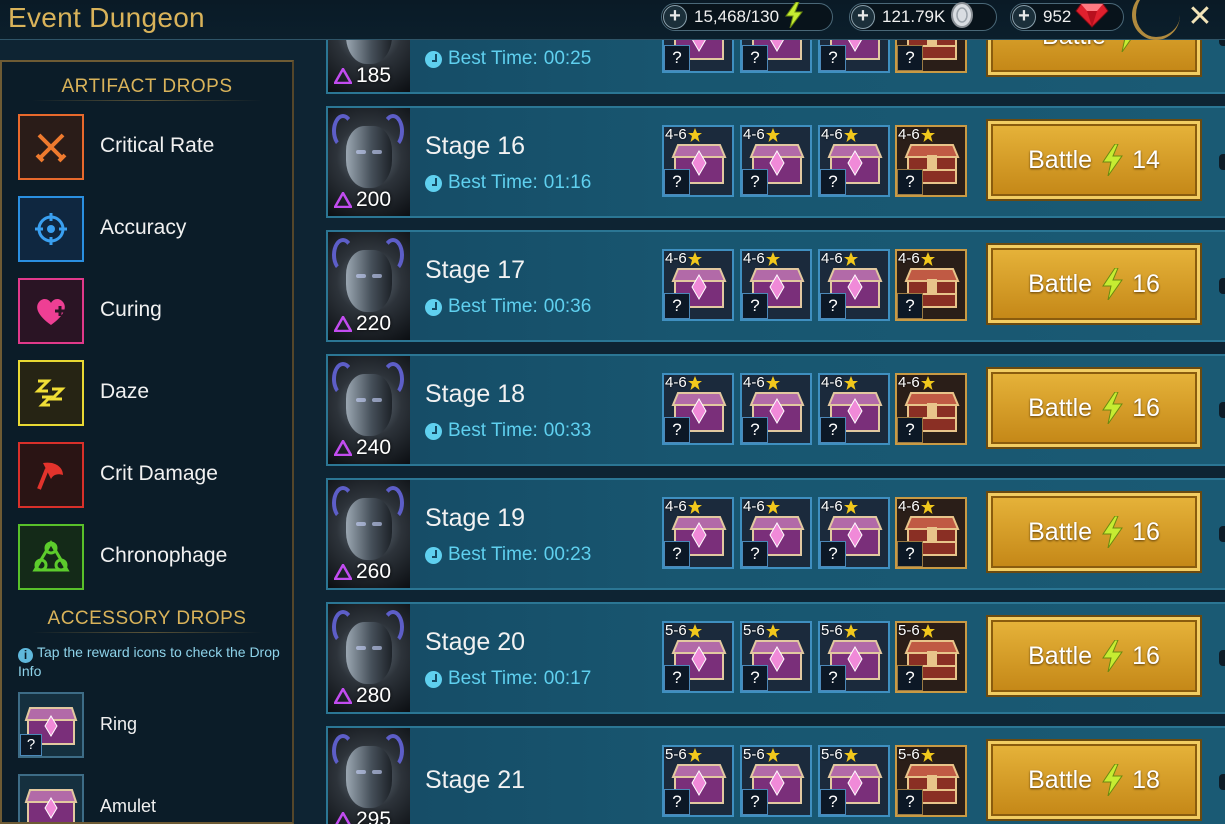  I want to click on battle-energy-cost: 18, so click(1146, 779).